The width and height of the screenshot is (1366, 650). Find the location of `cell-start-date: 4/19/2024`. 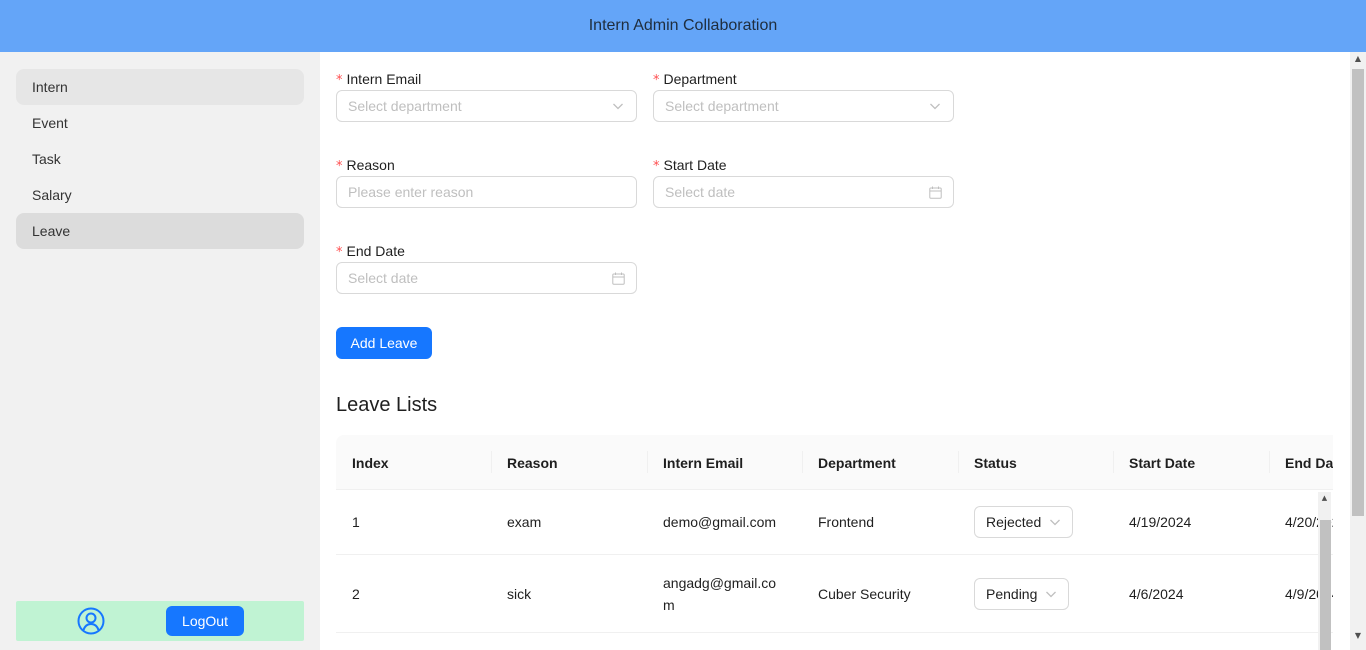

cell-start-date: 4/19/2024 is located at coordinates (1160, 522).